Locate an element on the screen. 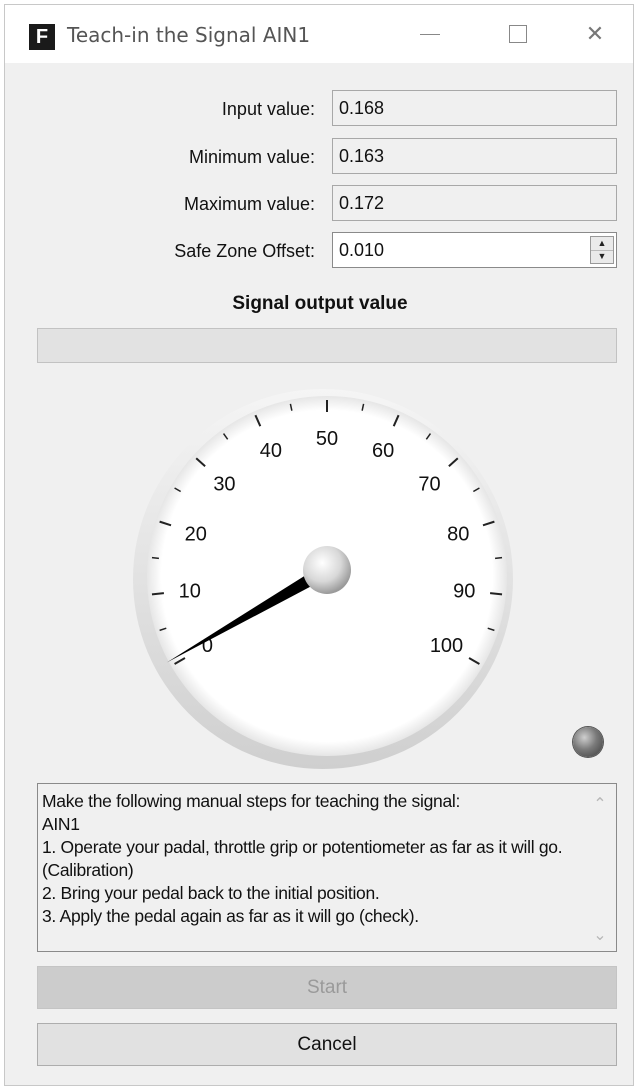  maximize-button is located at coordinates (518, 34).